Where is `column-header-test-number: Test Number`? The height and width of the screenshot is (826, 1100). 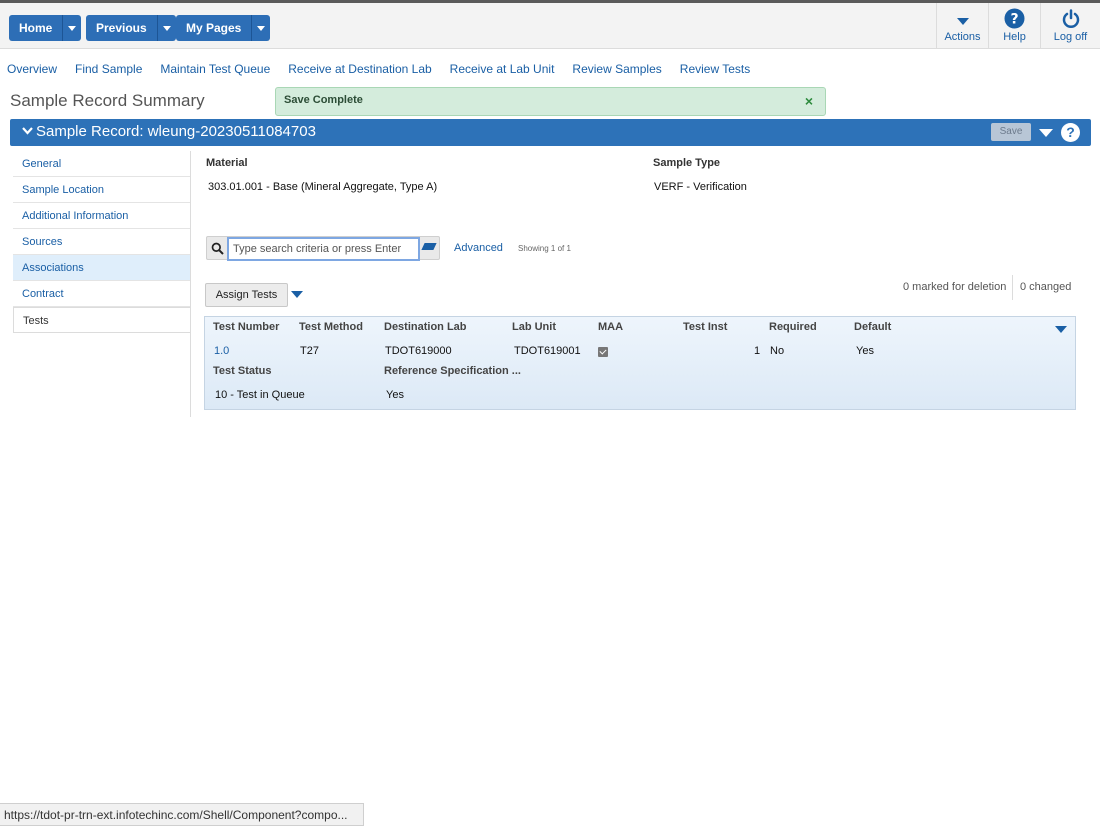 column-header-test-number: Test Number is located at coordinates (246, 327).